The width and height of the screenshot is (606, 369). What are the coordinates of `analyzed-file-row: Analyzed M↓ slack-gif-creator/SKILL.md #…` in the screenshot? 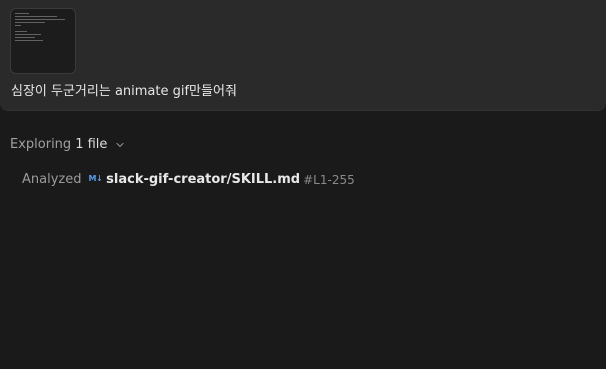 It's located at (188, 180).